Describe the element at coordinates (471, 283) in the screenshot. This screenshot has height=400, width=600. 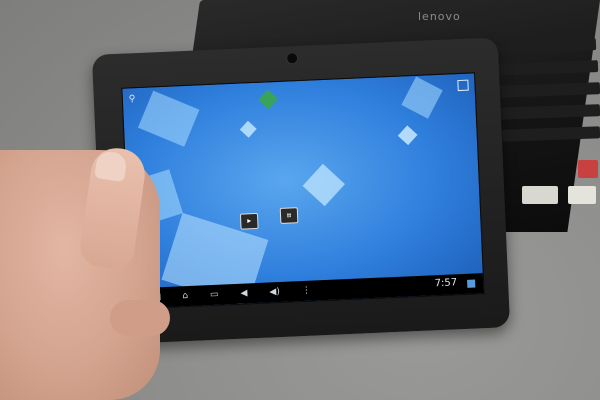
I see `signal-icon` at that location.